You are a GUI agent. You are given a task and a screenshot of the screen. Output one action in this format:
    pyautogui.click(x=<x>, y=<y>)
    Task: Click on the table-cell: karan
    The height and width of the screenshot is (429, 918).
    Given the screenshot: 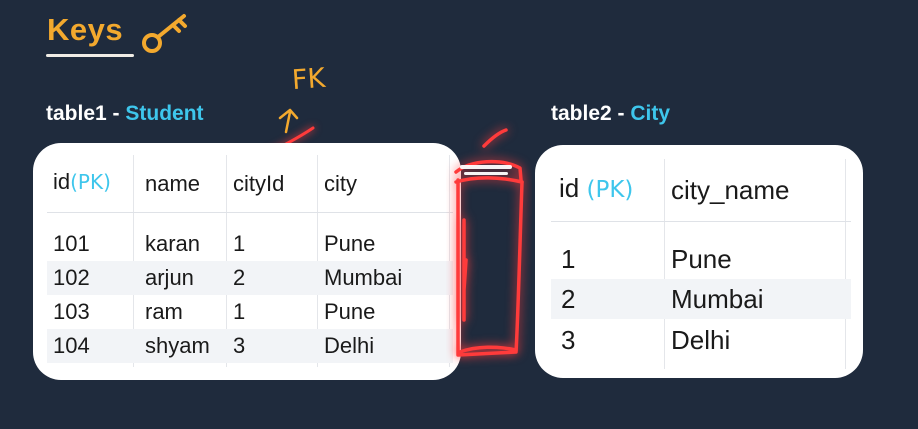 What is the action you would take?
    pyautogui.click(x=173, y=243)
    